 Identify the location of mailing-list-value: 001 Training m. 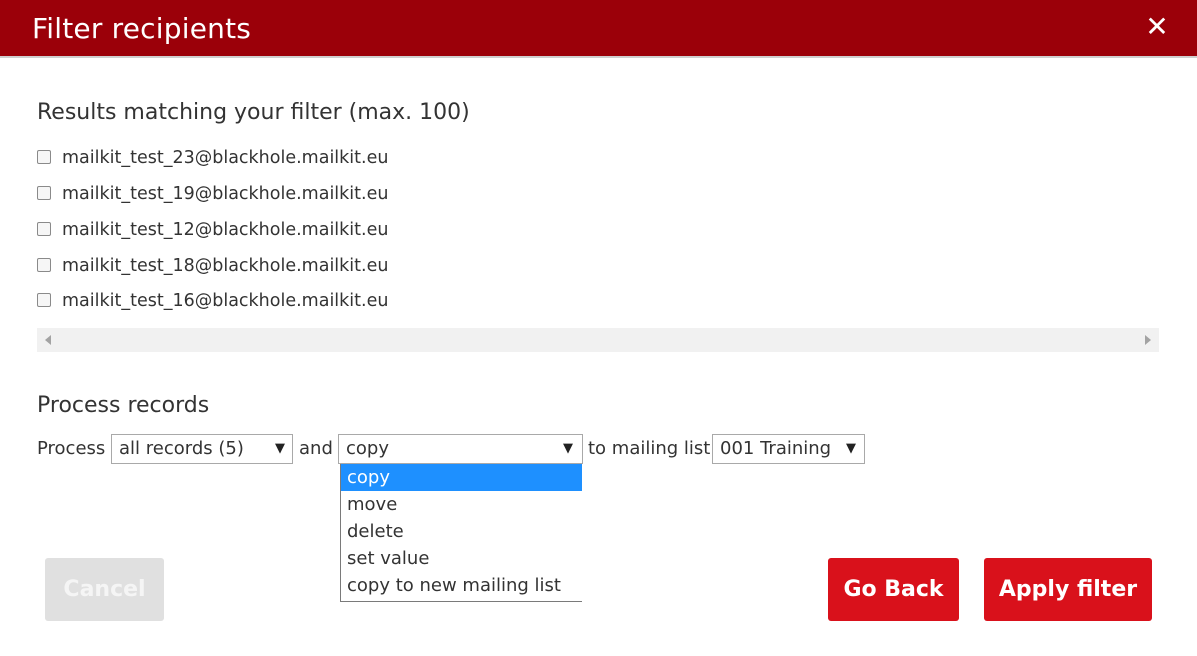
(779, 448).